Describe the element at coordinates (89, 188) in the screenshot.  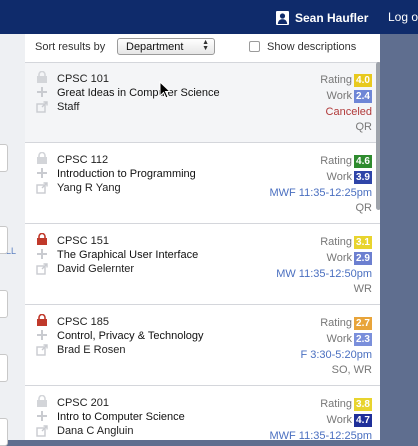
I see `course-instructor: Yang R Yang` at that location.